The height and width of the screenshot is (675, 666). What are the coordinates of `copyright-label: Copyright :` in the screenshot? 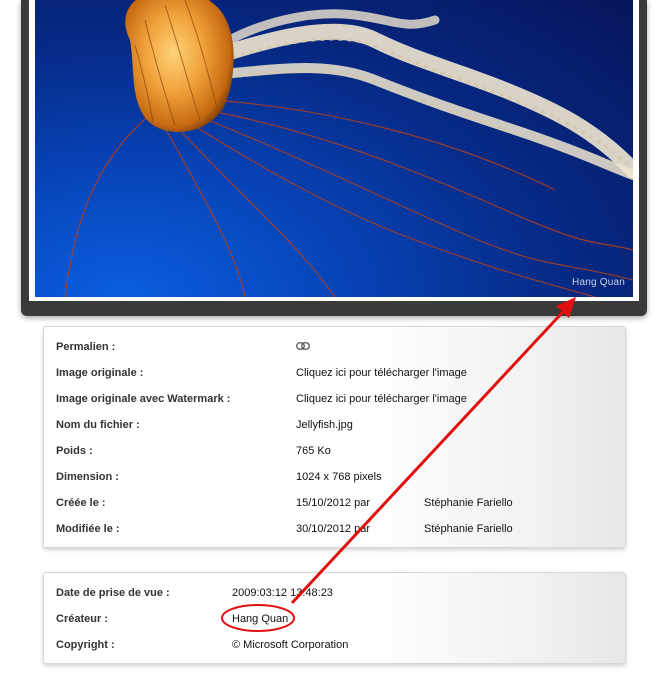 It's located at (85, 645).